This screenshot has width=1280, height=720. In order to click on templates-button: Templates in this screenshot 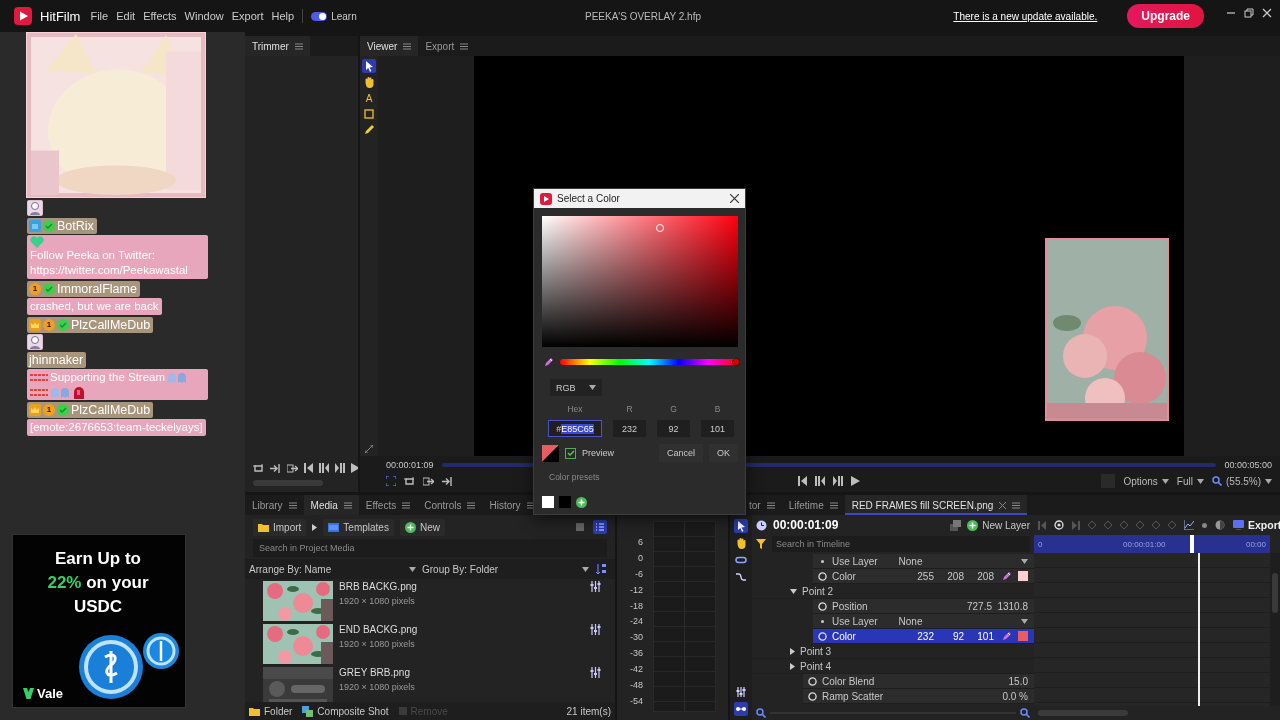, I will do `click(358, 527)`.